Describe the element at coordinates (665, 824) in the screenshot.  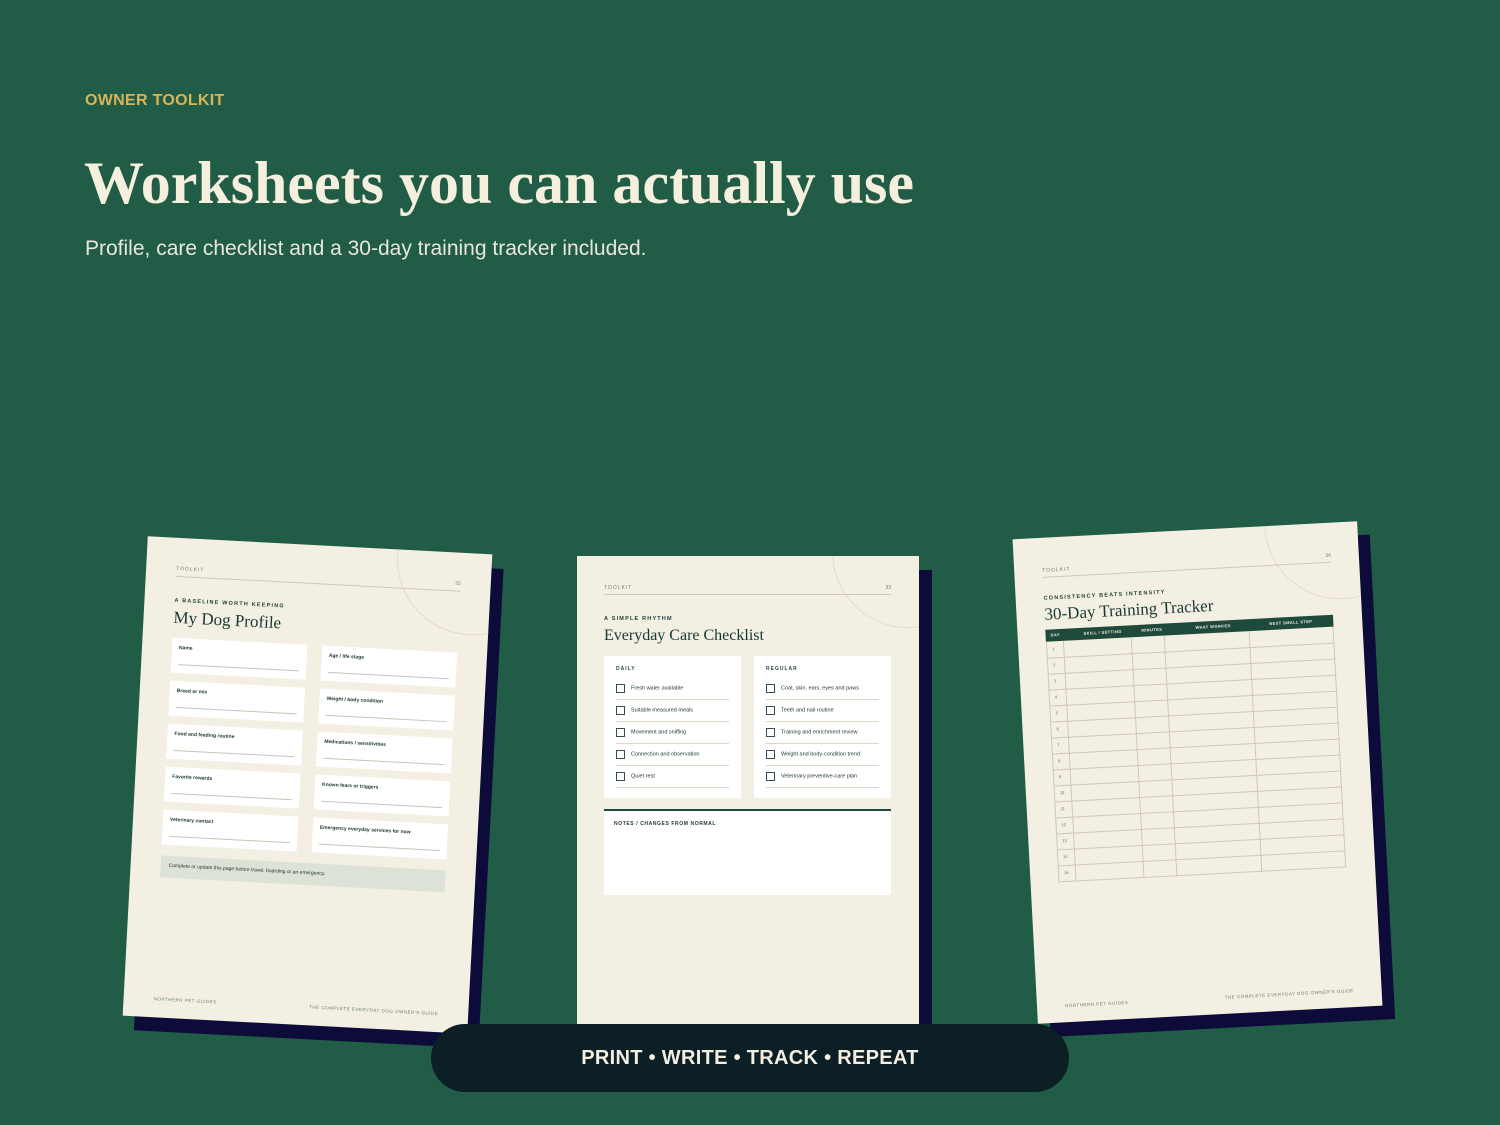
I see `notes-label: NOTES / CHANGES FROM NORMAL` at that location.